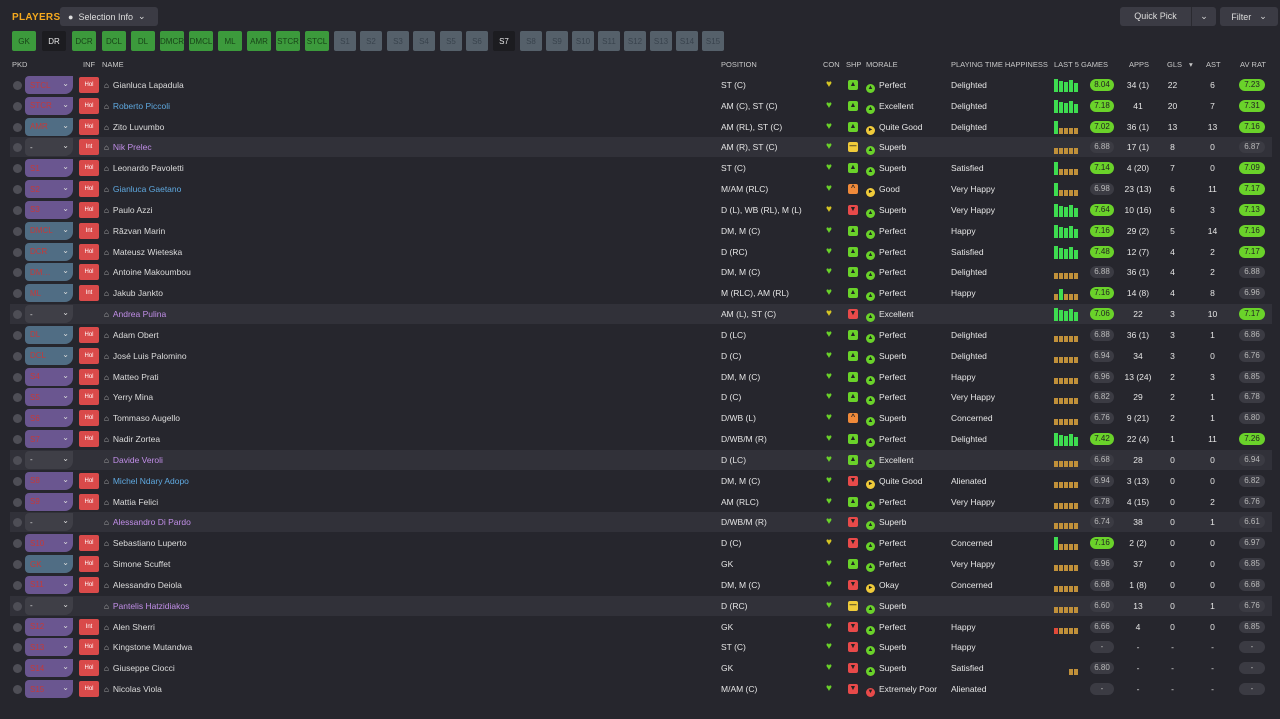 This screenshot has width=1280, height=719. I want to click on position-selector: S3 ⌄, so click(49, 209).